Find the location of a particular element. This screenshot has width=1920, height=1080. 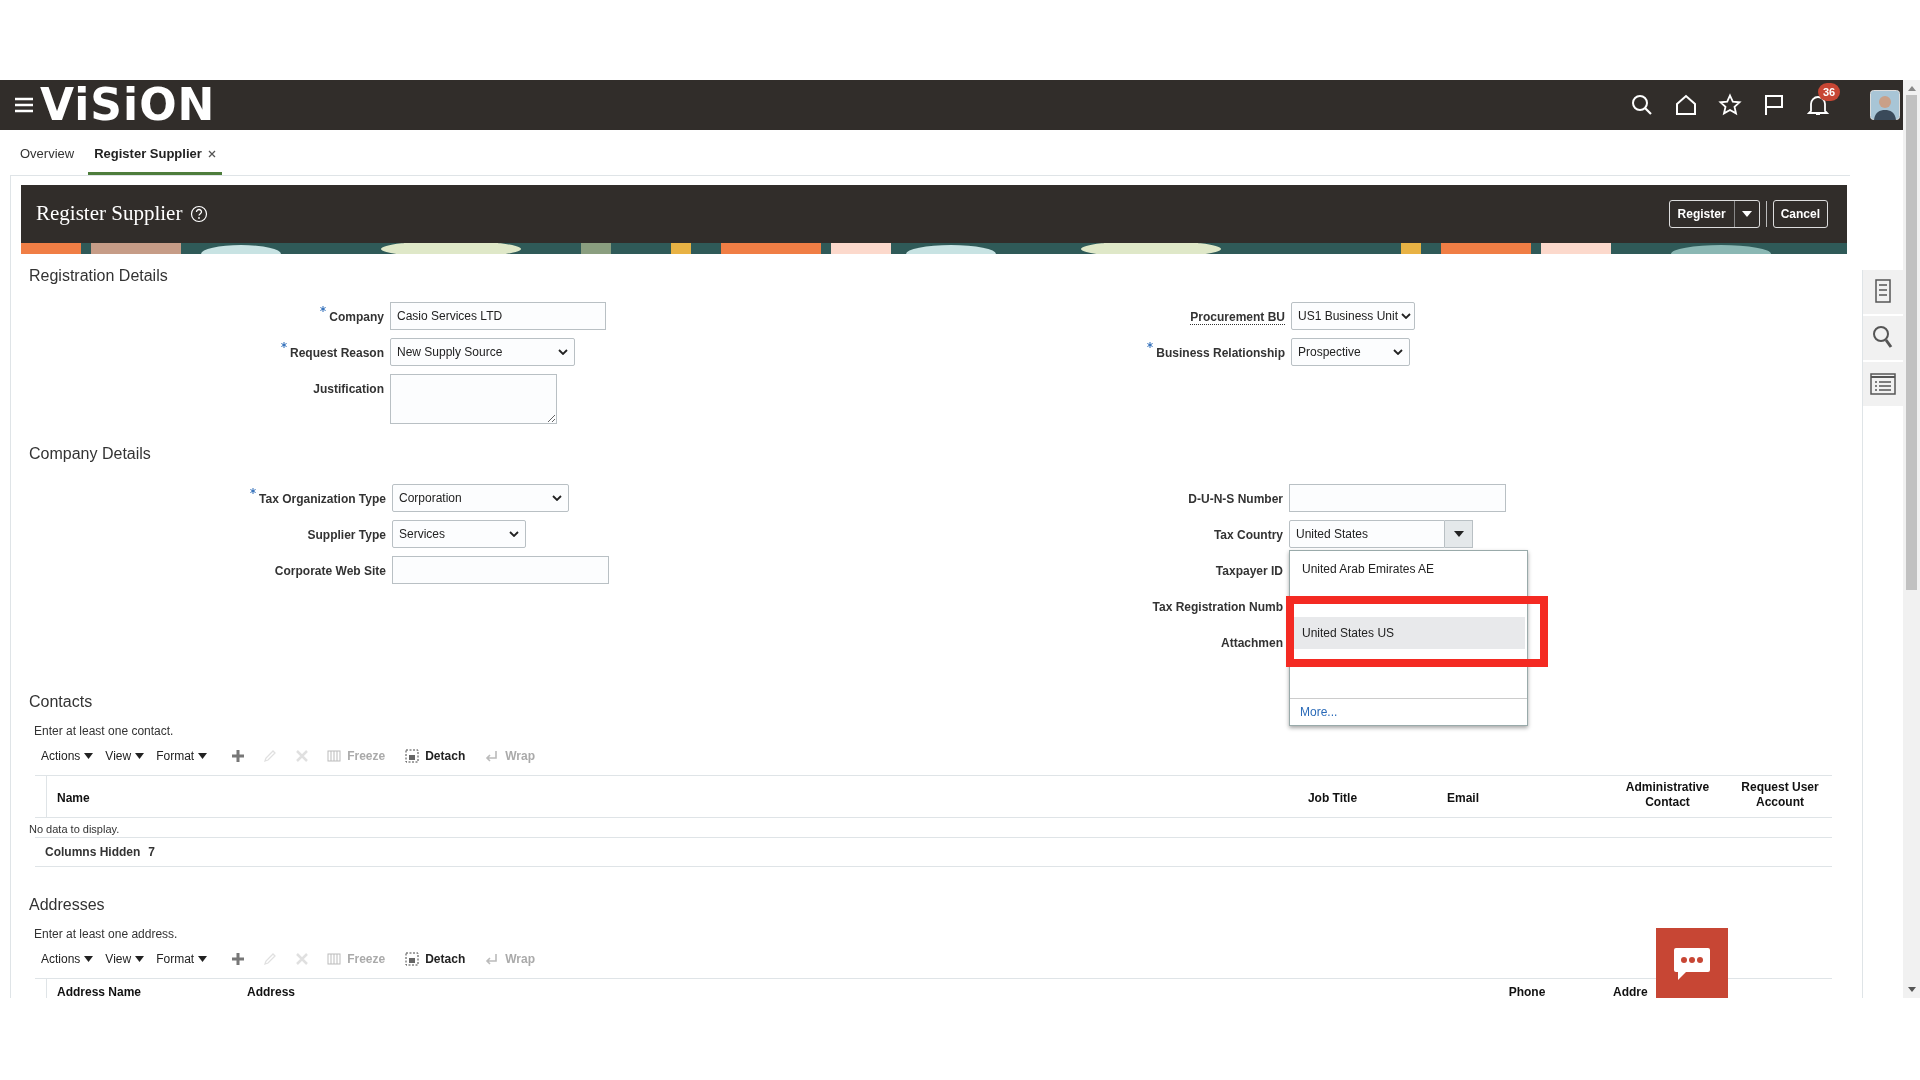

column-header: Request User Account is located at coordinates (1780, 795).